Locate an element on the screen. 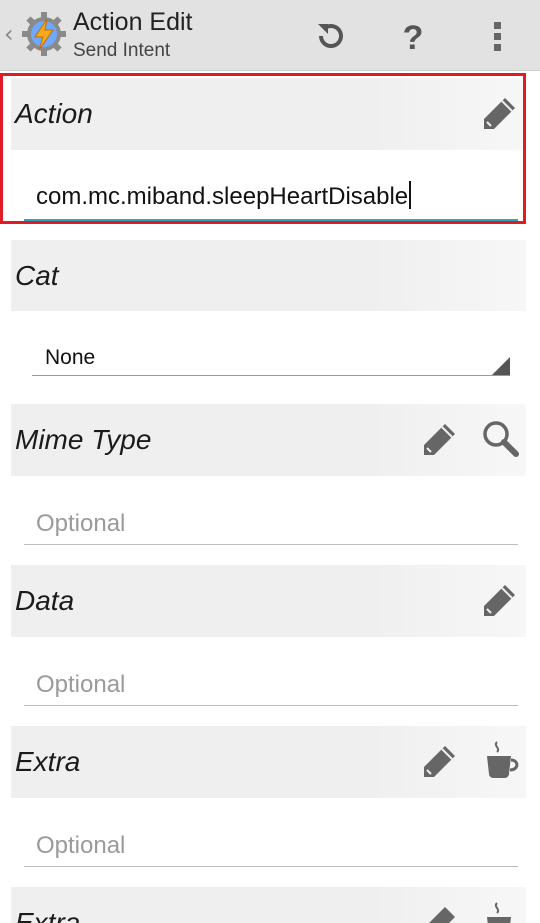 The height and width of the screenshot is (923, 540). extra-header: Extra is located at coordinates (268, 762).